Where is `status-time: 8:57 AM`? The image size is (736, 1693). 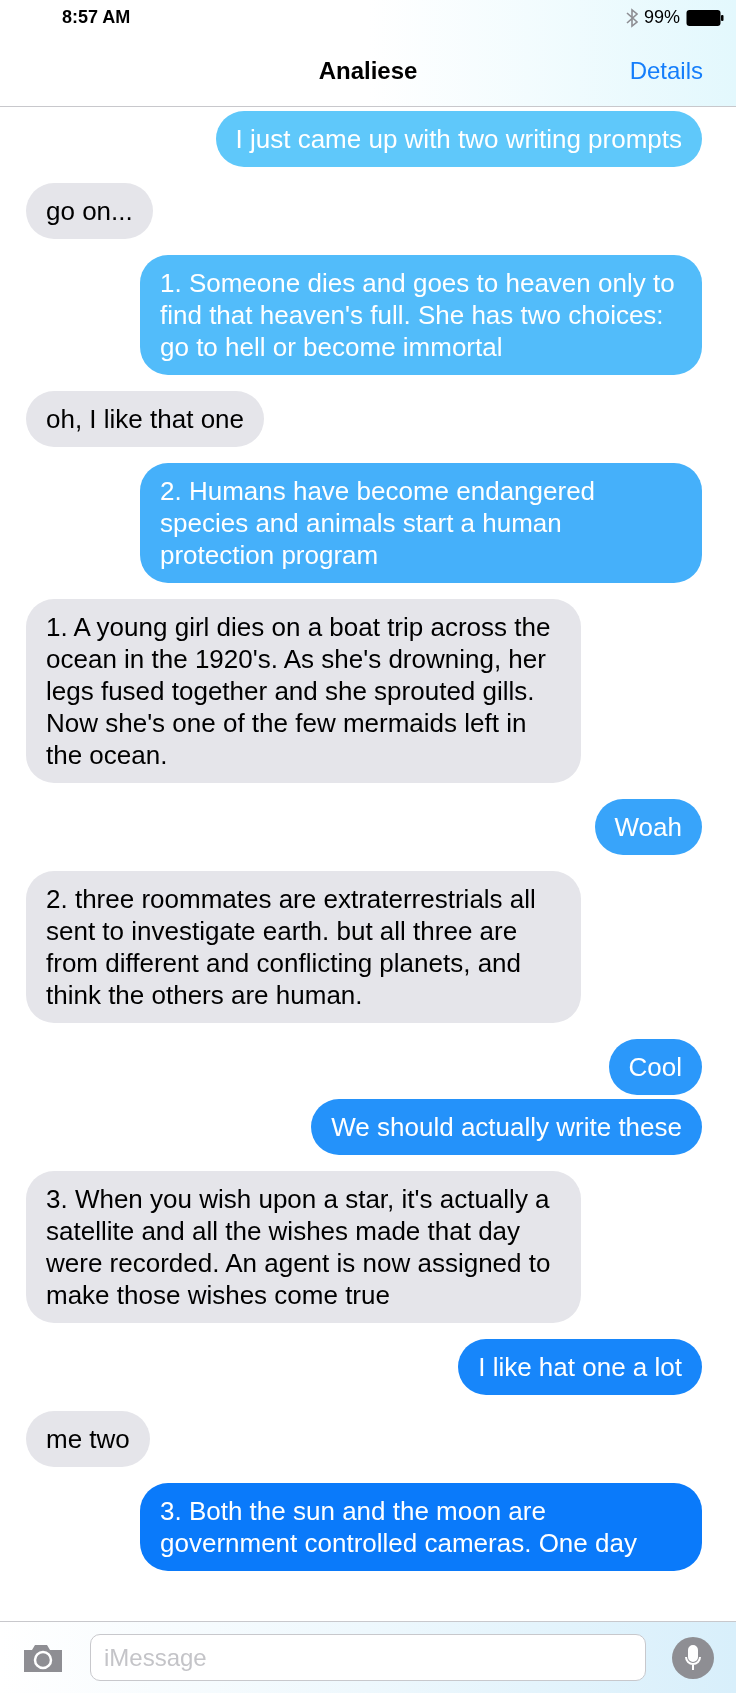 status-time: 8:57 AM is located at coordinates (96, 17).